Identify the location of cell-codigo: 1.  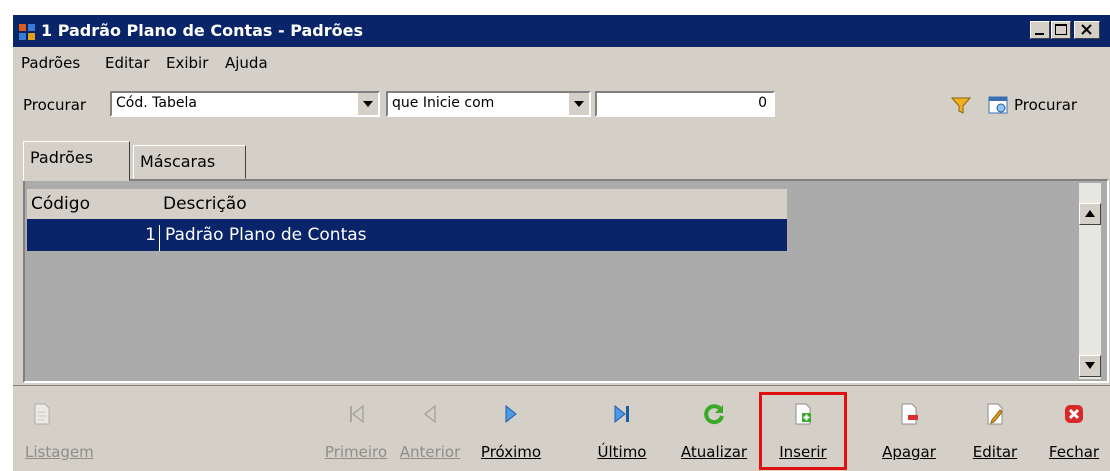
(93, 238).